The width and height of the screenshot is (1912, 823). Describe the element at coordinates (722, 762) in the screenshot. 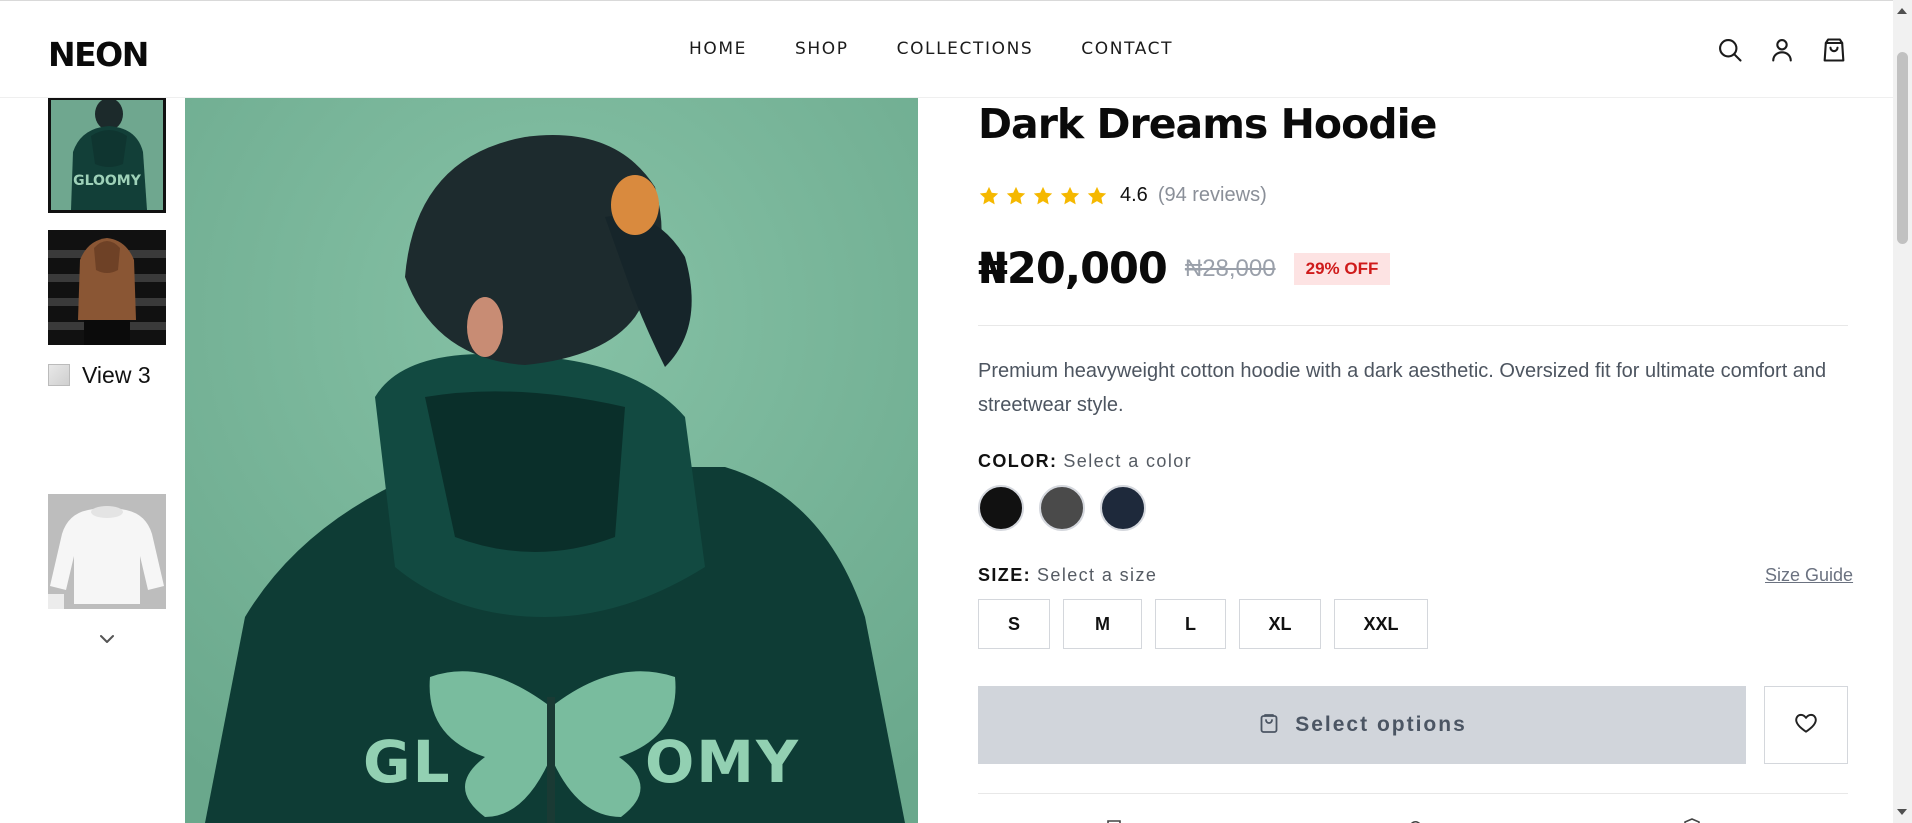

I see `hoodie-print-text-right: OMY` at that location.